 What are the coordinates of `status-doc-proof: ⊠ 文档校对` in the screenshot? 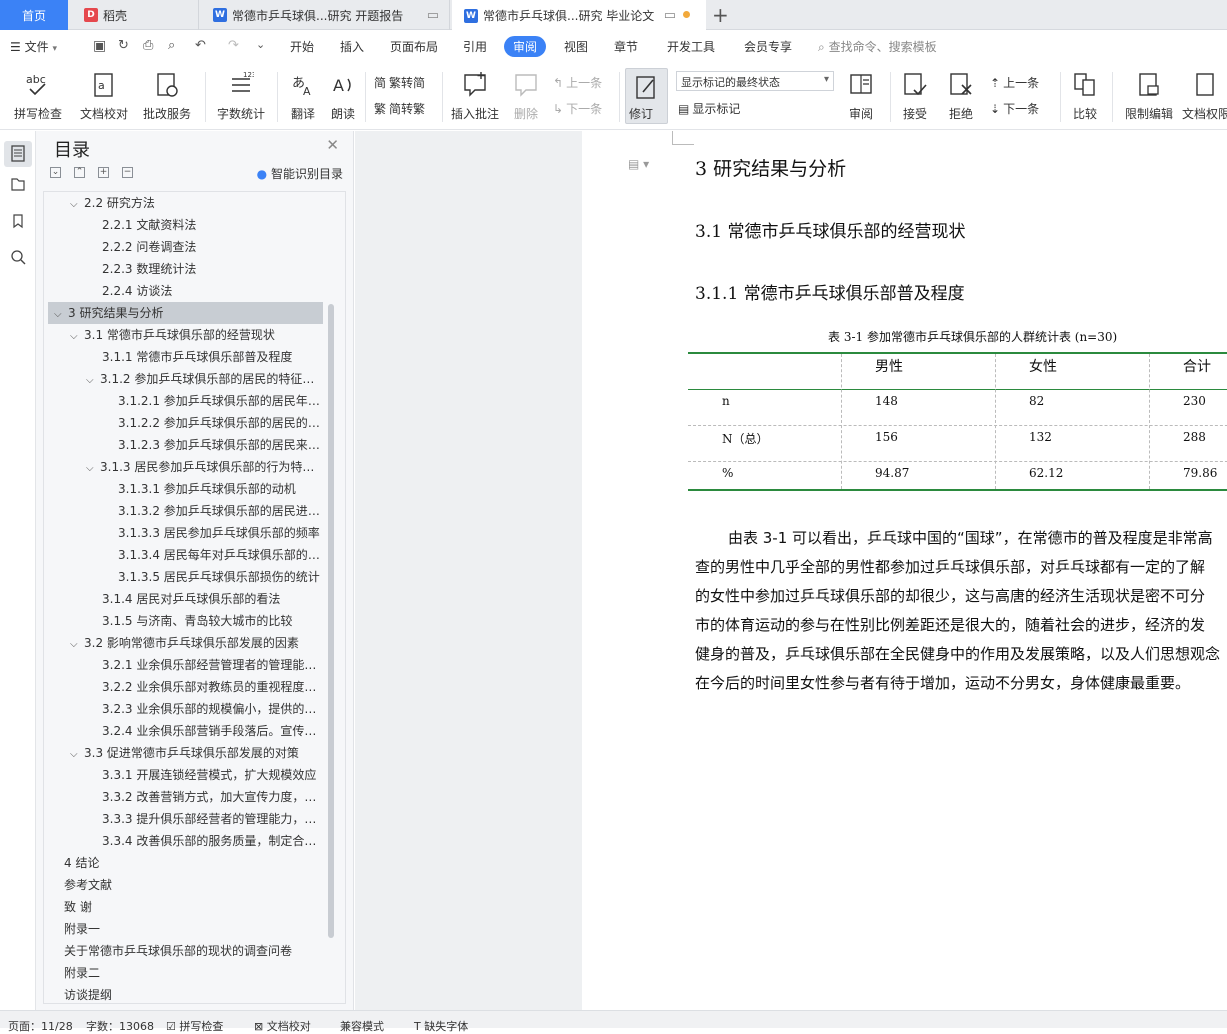 It's located at (282, 1026).